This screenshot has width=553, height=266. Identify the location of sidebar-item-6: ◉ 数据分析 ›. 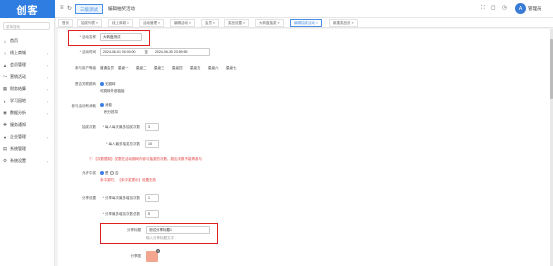
(27, 113).